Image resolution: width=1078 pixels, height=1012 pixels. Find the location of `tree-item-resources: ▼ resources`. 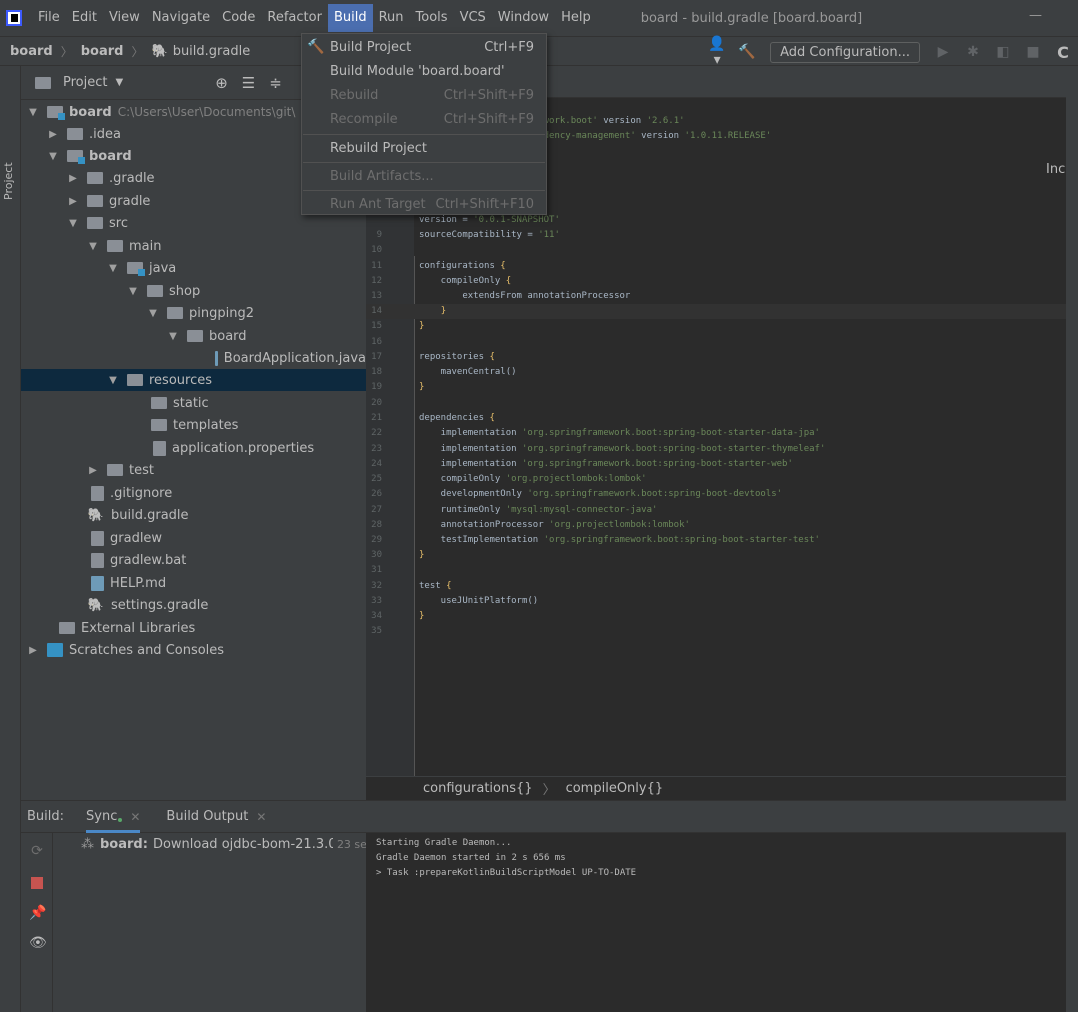

tree-item-resources: ▼ resources is located at coordinates (193, 380).